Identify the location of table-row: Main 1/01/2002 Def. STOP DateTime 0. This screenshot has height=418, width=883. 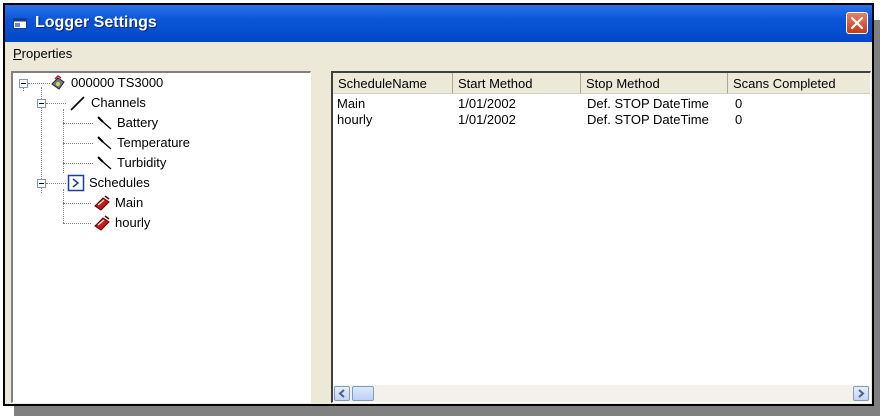
(601, 104).